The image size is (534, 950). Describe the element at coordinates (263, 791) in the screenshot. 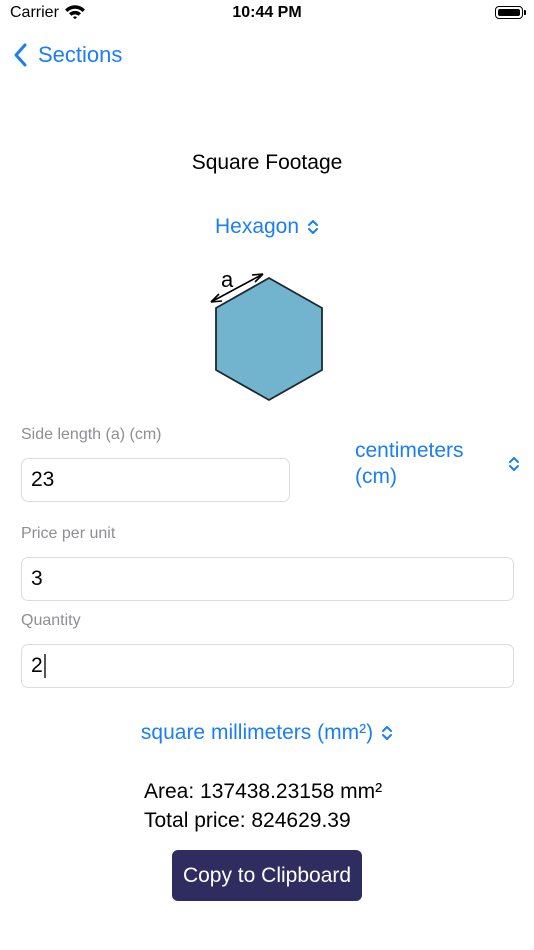

I see `area-result: Area: 137438.23158 mm²` at that location.